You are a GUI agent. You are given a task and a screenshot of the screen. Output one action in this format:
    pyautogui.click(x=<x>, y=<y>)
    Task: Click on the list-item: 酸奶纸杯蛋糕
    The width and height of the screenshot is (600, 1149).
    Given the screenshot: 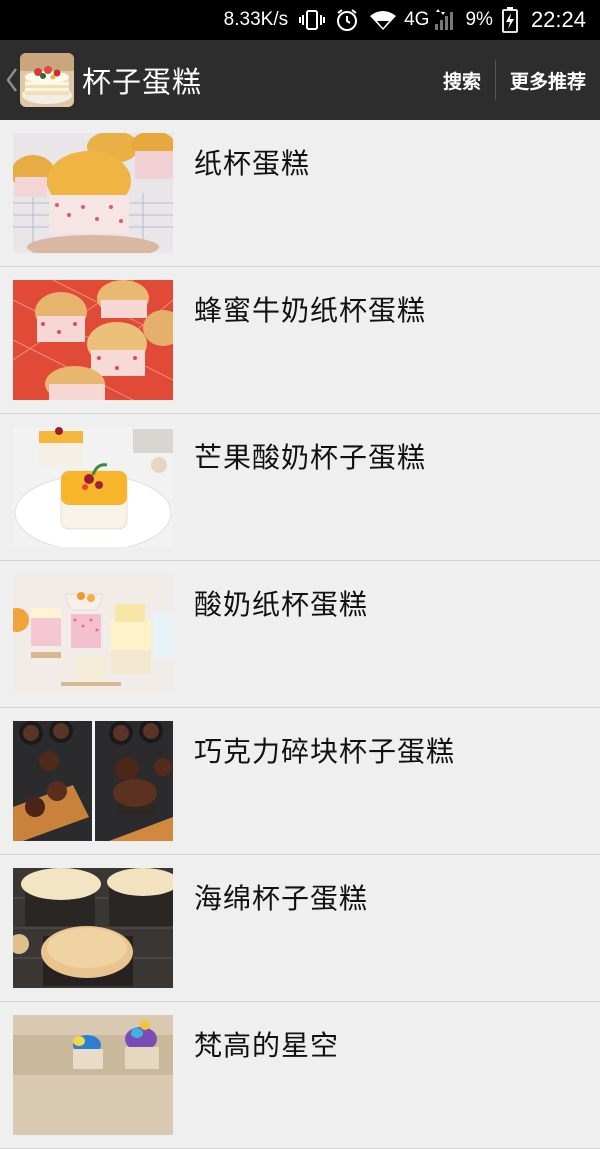 What is the action you would take?
    pyautogui.click(x=300, y=634)
    